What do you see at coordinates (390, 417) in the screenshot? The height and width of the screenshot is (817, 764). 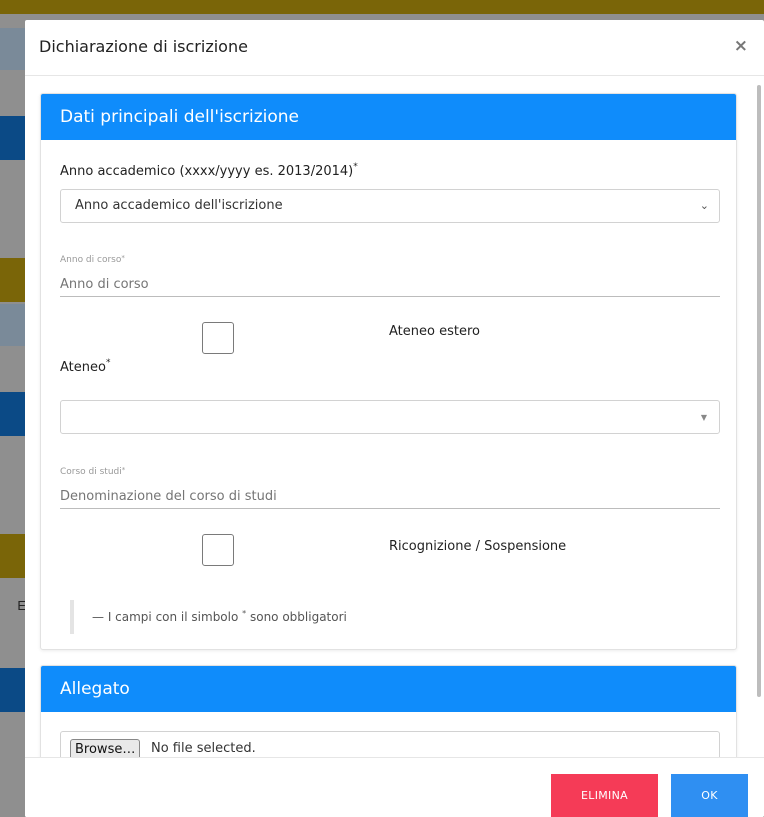 I see `ateneo-select: ▼` at bounding box center [390, 417].